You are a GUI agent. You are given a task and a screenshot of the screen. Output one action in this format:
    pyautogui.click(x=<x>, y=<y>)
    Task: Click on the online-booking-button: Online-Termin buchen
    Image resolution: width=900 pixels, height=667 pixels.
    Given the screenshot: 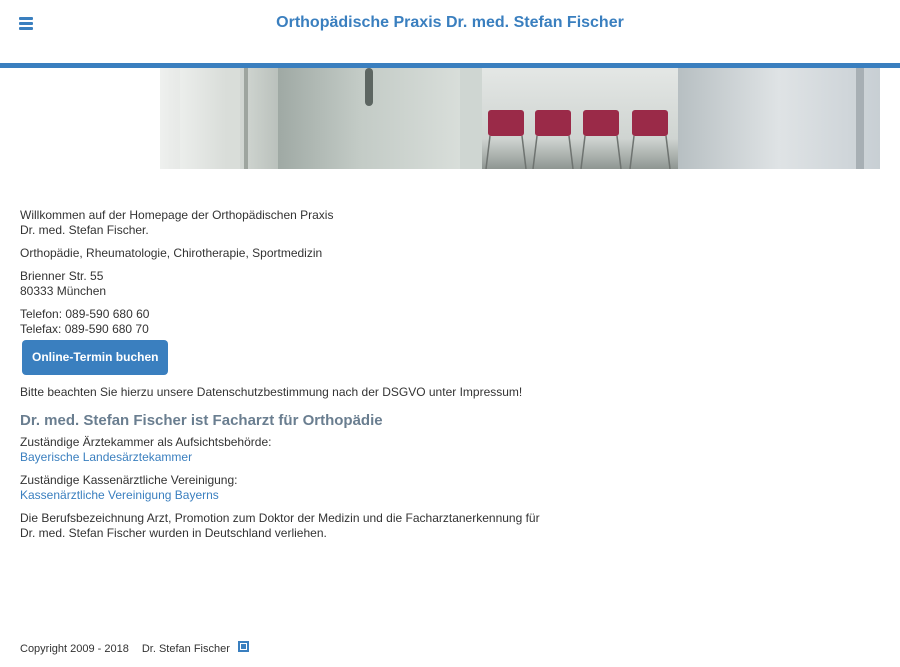 What is the action you would take?
    pyautogui.click(x=95, y=357)
    